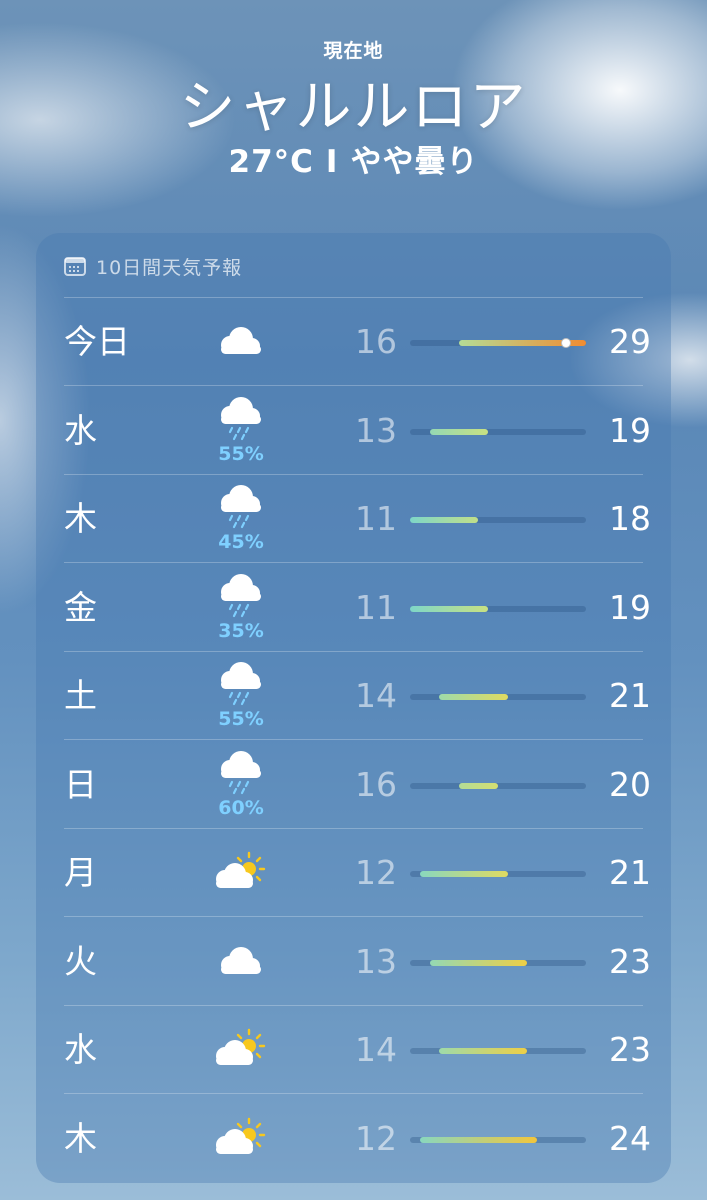 The image size is (707, 1200). Describe the element at coordinates (241, 542) in the screenshot. I see `precipitation-chance: 45%` at that location.